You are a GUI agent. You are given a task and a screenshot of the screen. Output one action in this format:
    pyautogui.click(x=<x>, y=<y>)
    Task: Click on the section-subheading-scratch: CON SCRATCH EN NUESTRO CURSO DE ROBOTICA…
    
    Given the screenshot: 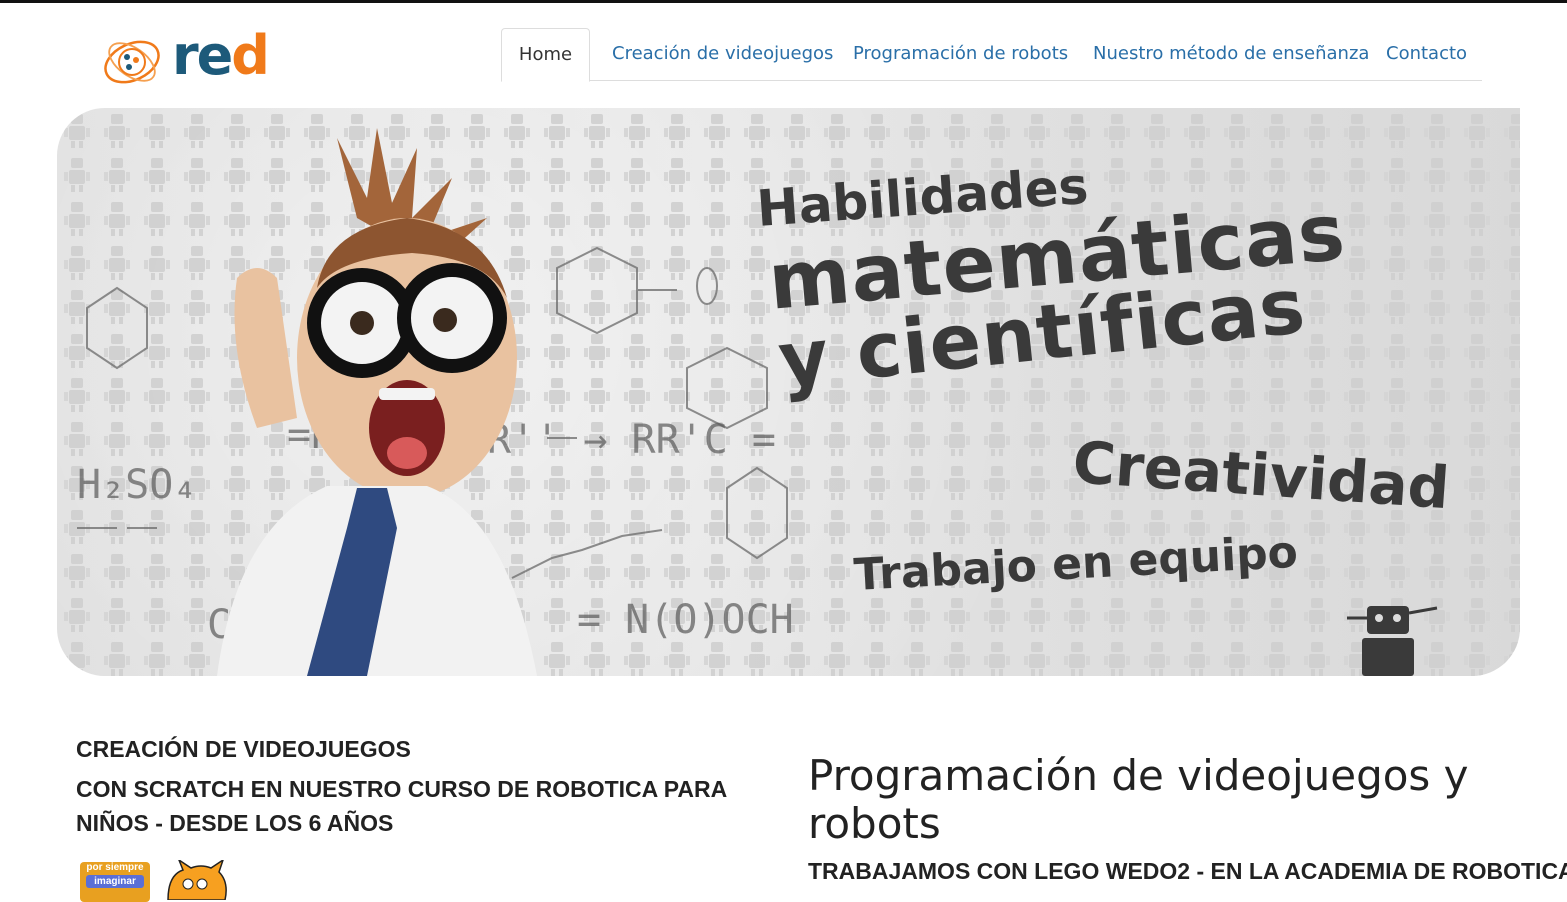 What is the action you would take?
    pyautogui.click(x=401, y=806)
    